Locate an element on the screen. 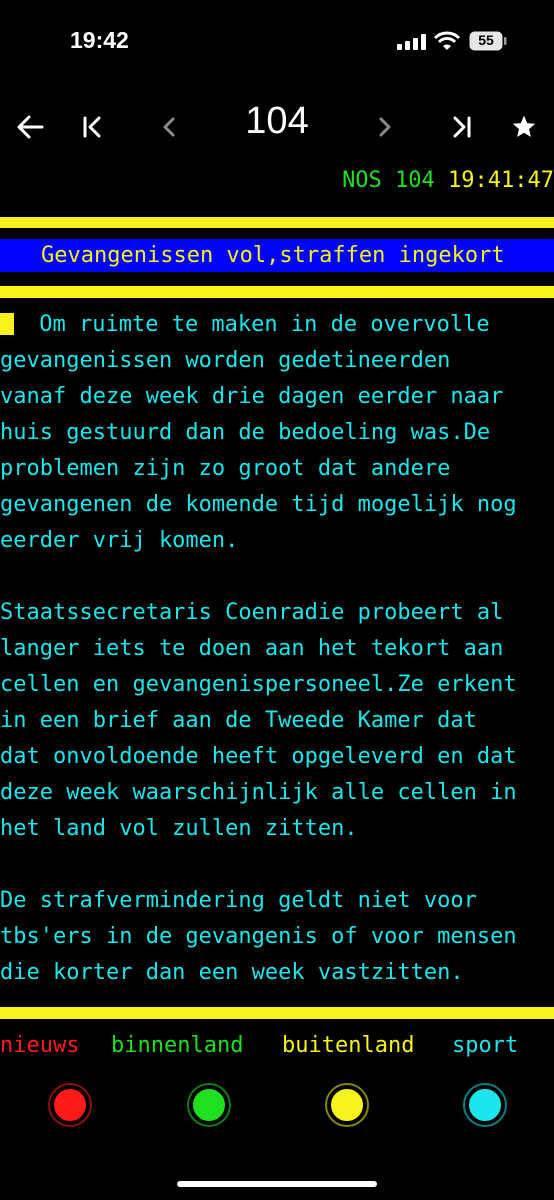  teletext-header: NOS 104 19:41:47 is located at coordinates (448, 180).